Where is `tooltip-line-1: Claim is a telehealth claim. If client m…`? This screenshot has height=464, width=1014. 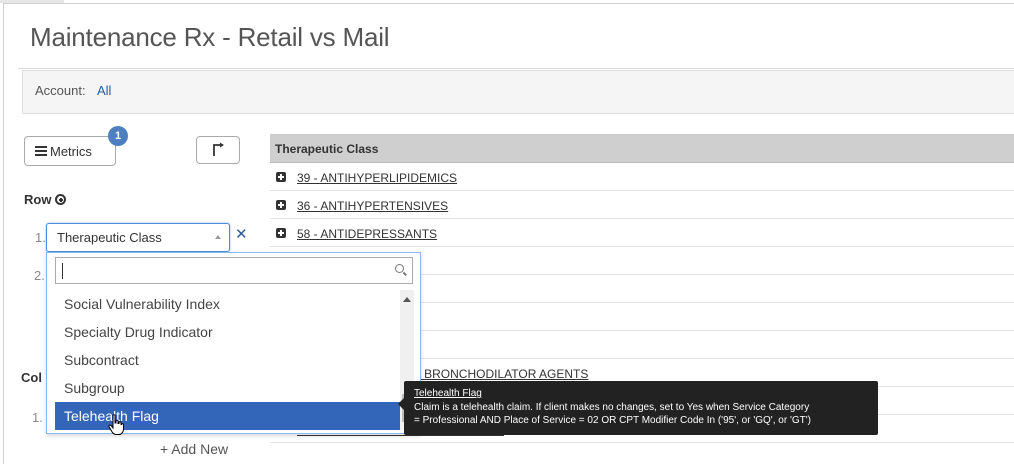
tooltip-line-1: Claim is a telehealth claim. If client m… is located at coordinates (612, 407).